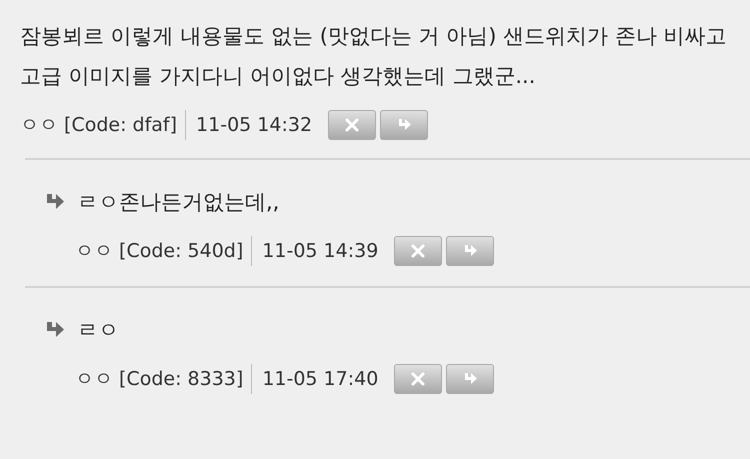 This screenshot has height=459, width=750. I want to click on comment-time: 11-05 14:32, so click(253, 125).